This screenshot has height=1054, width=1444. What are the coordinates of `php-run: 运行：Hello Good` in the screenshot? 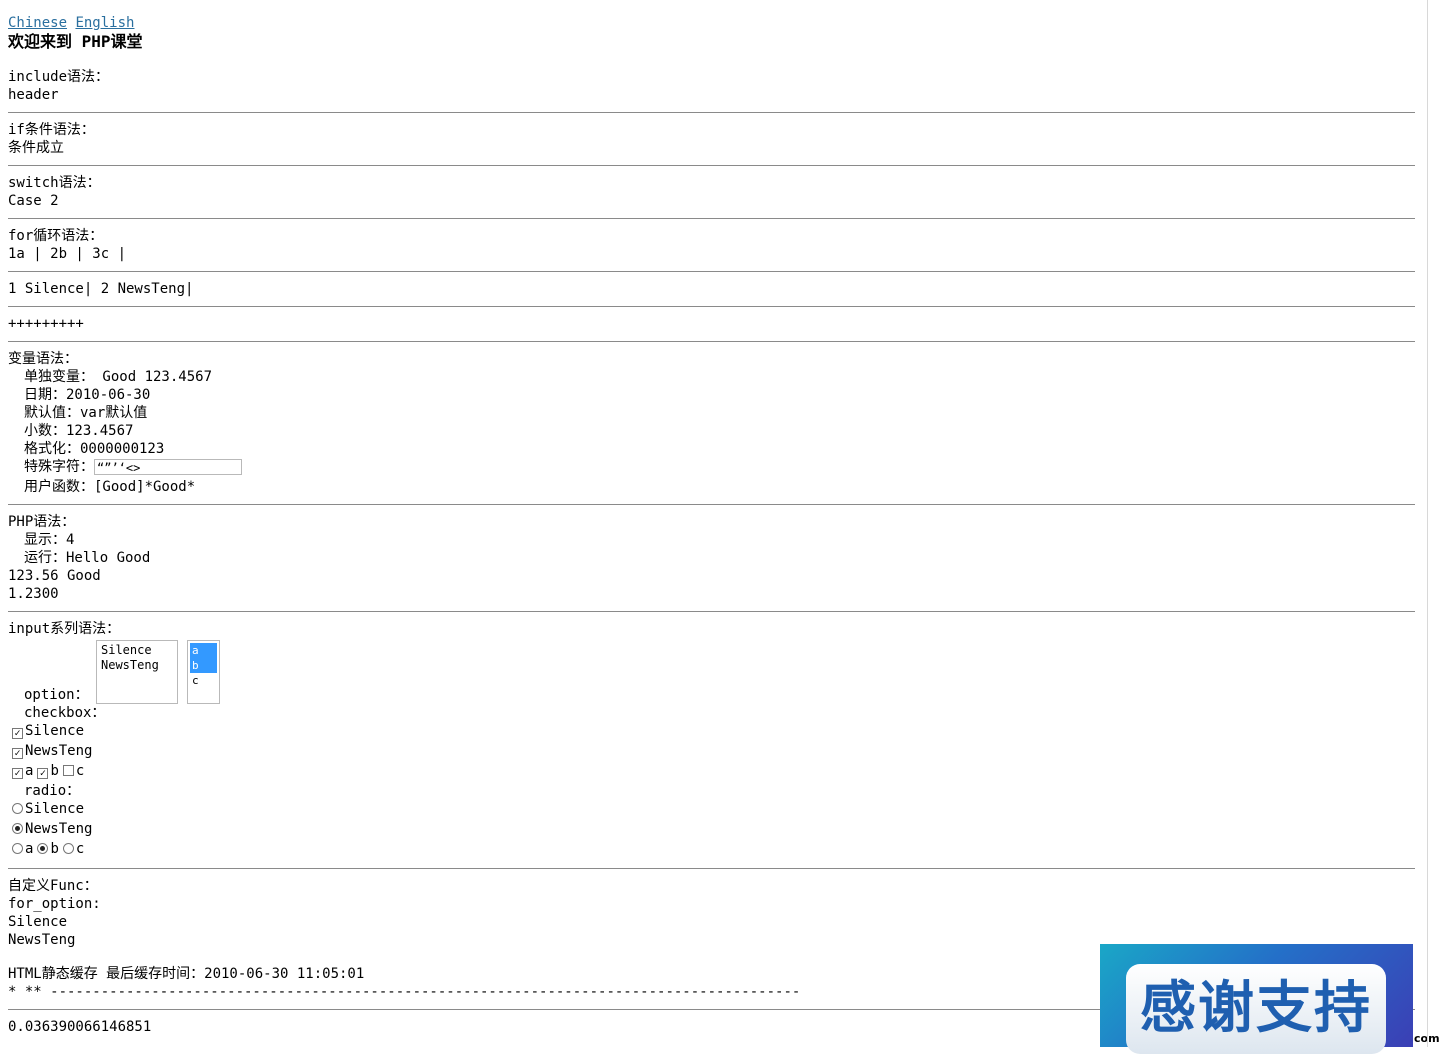 It's located at (87, 558).